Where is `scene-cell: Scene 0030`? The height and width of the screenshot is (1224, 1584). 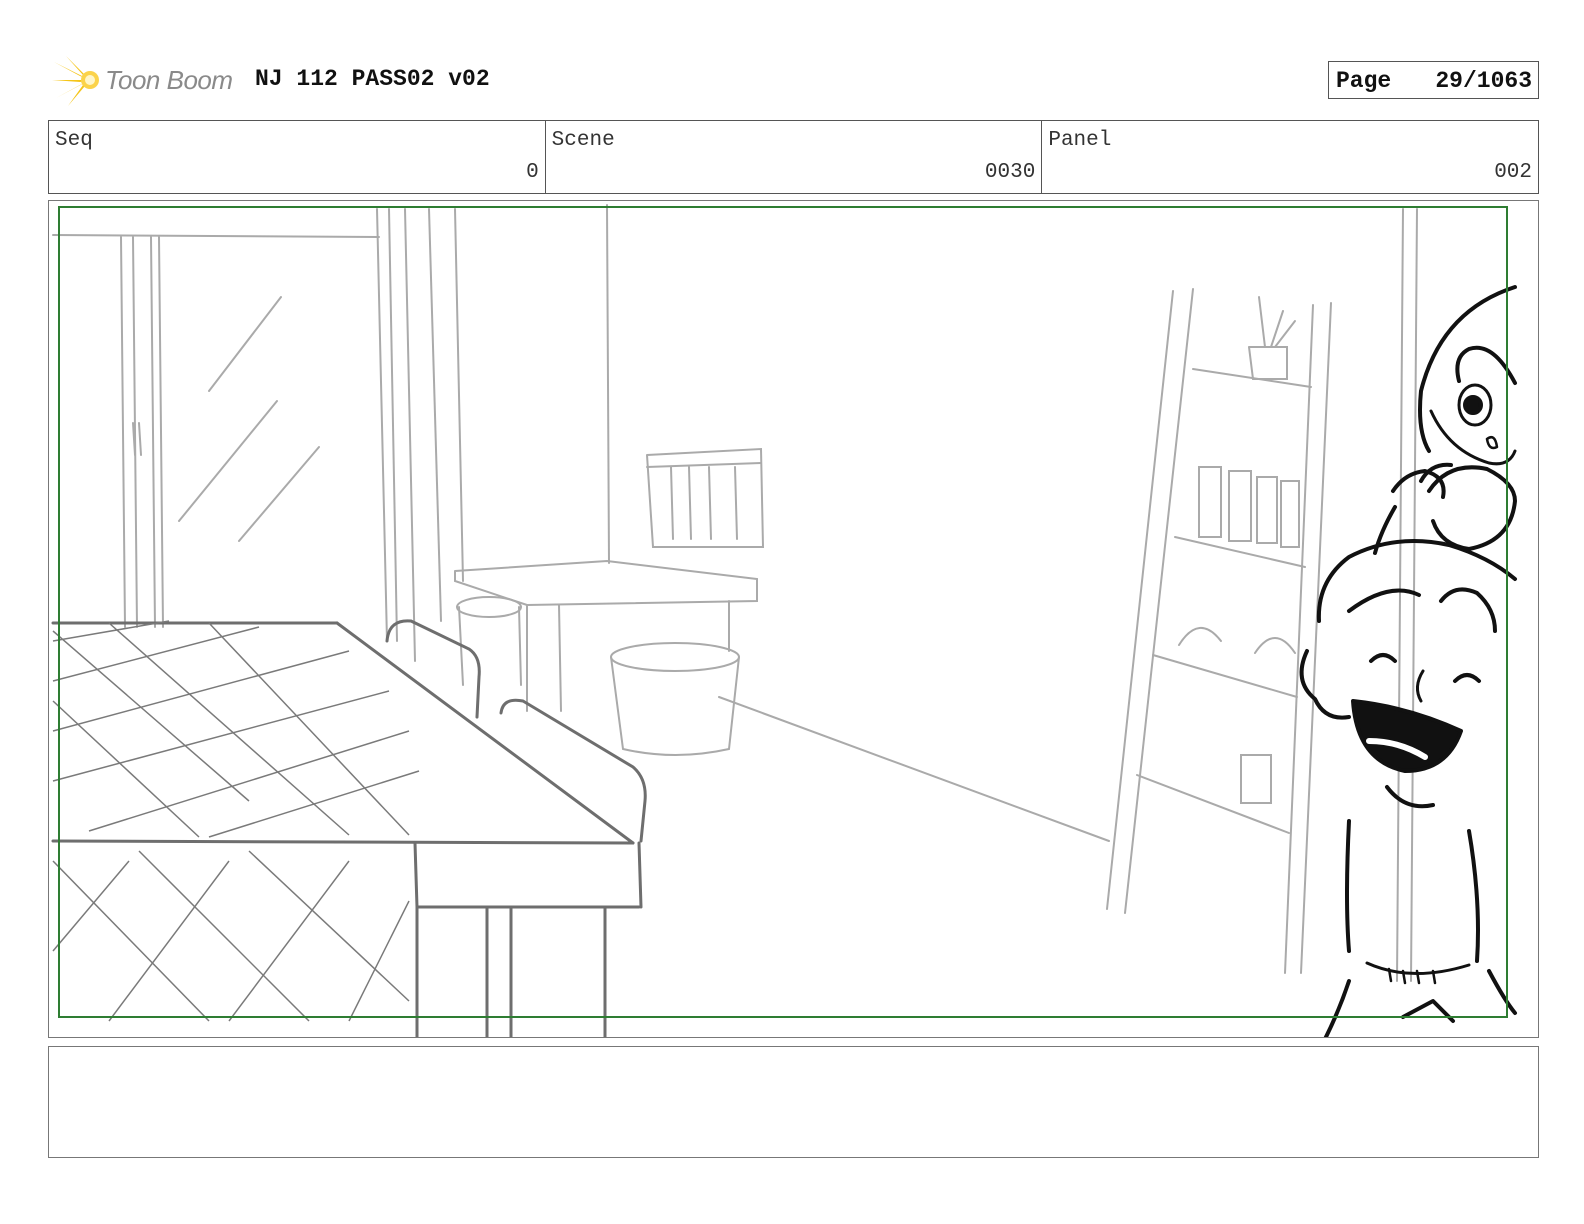
scene-cell: Scene 0030 is located at coordinates (794, 157).